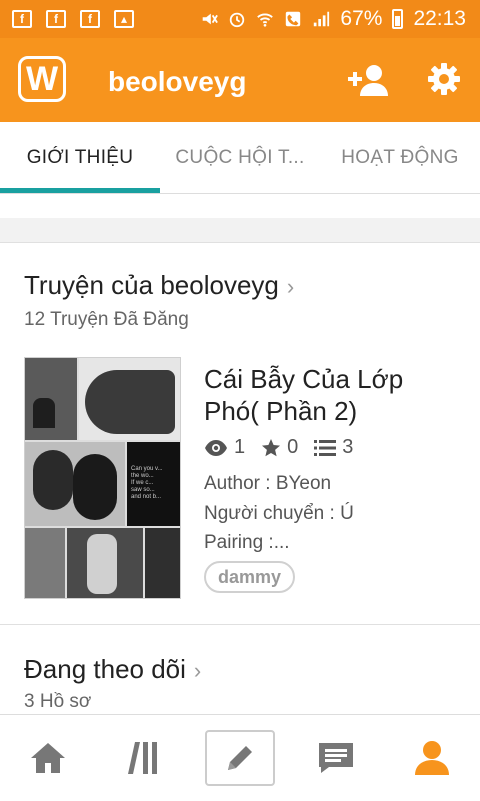  I want to click on battery-icon, so click(398, 19).